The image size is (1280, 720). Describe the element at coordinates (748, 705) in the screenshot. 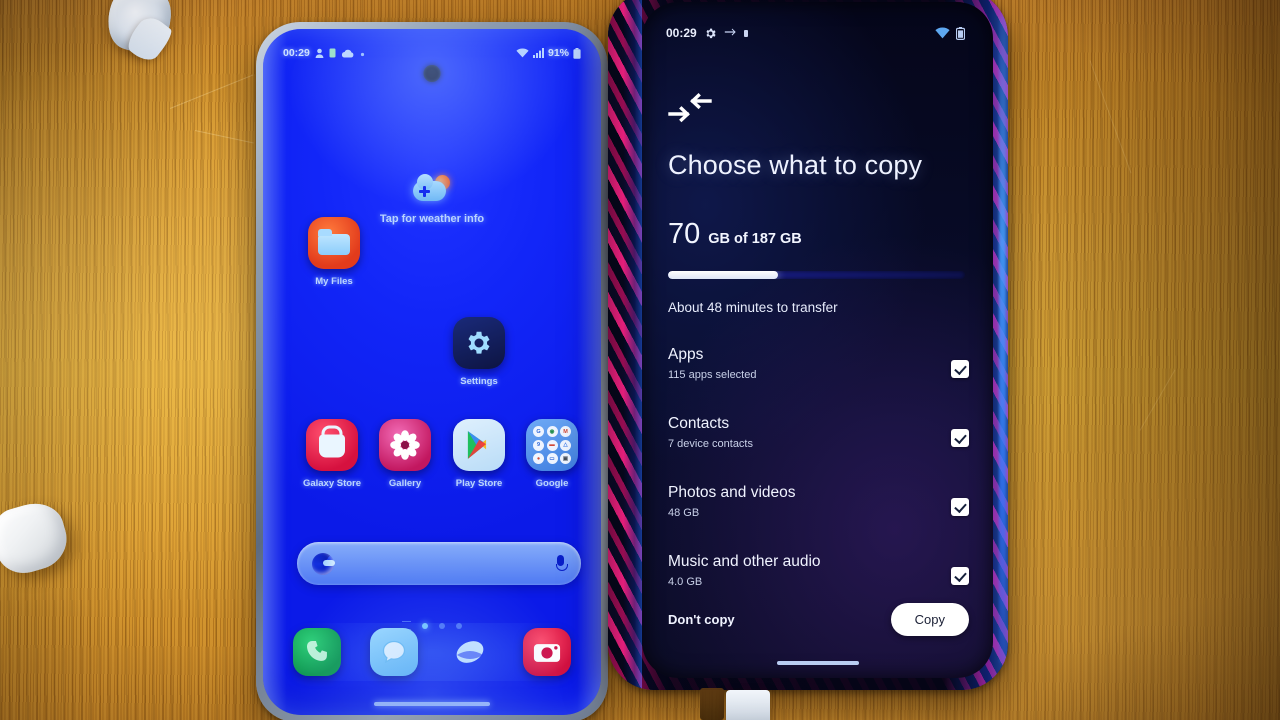

I see `usb-cable` at that location.